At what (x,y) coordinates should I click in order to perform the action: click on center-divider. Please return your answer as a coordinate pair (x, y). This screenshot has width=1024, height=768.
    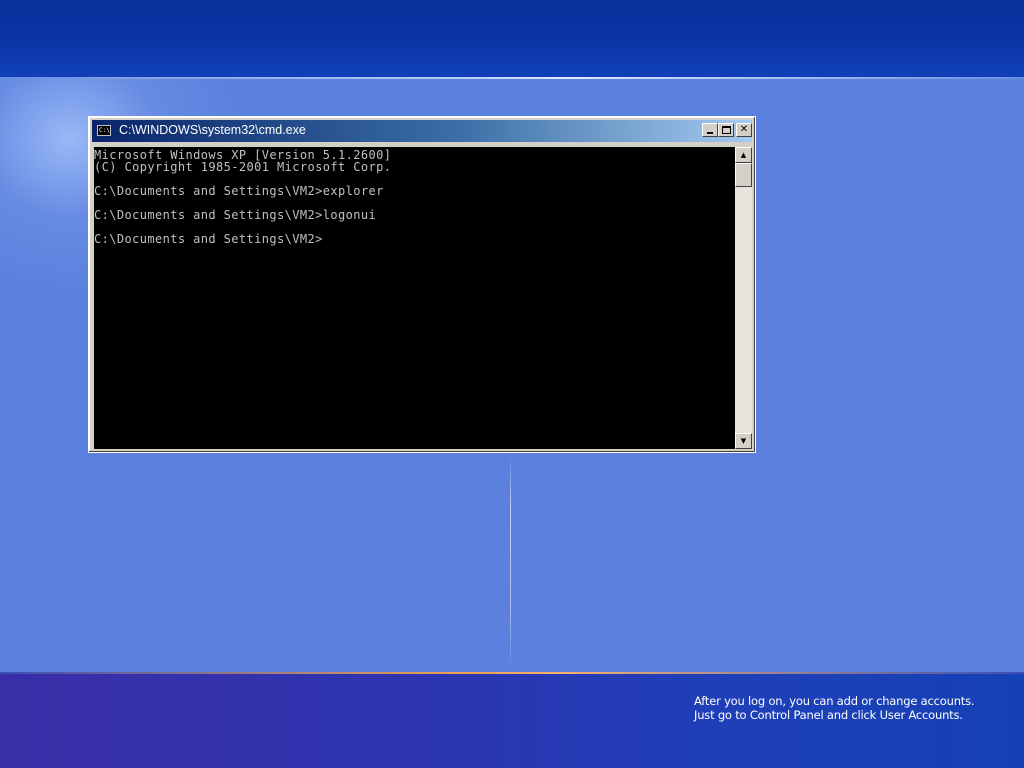
    Looking at the image, I should click on (510, 563).